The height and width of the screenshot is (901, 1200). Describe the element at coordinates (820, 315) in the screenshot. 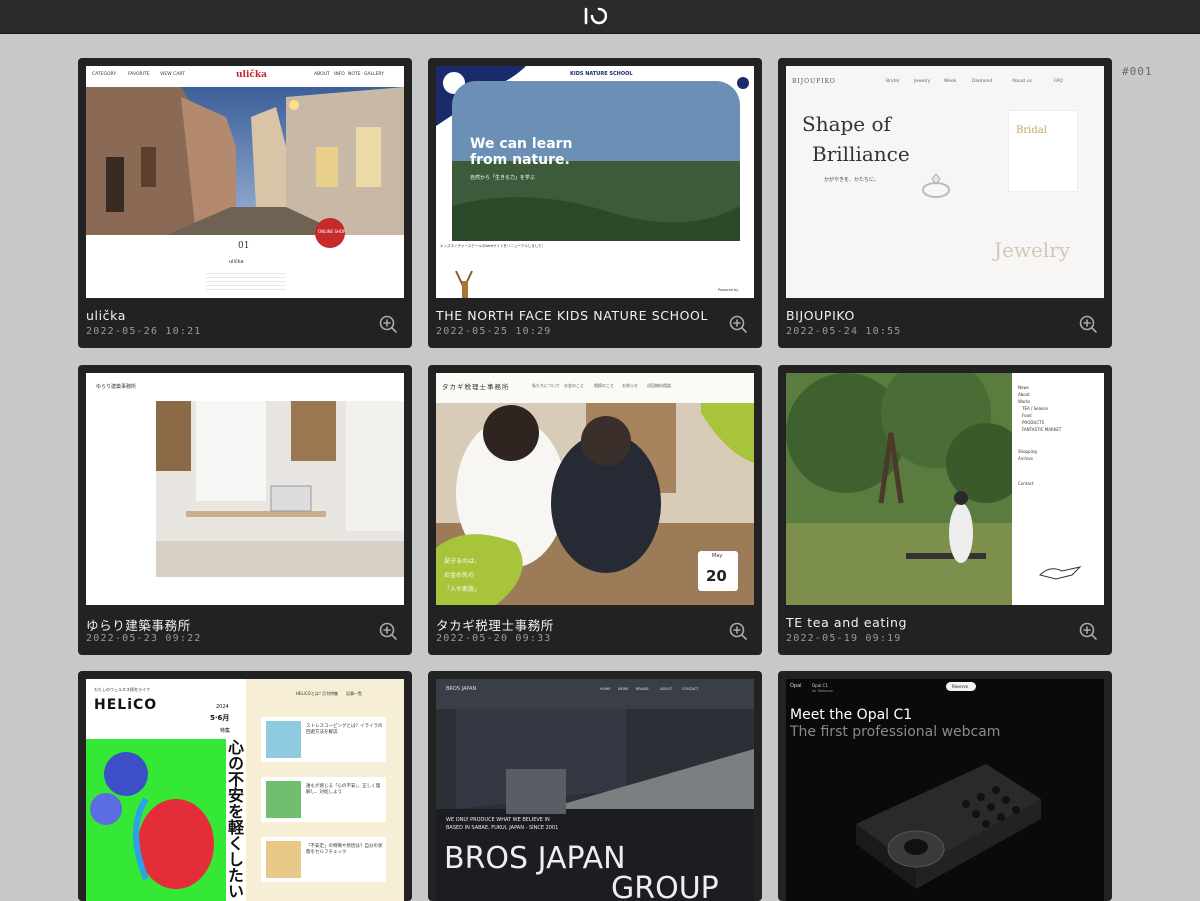

I see `site-title: BIJOUPIKO` at that location.